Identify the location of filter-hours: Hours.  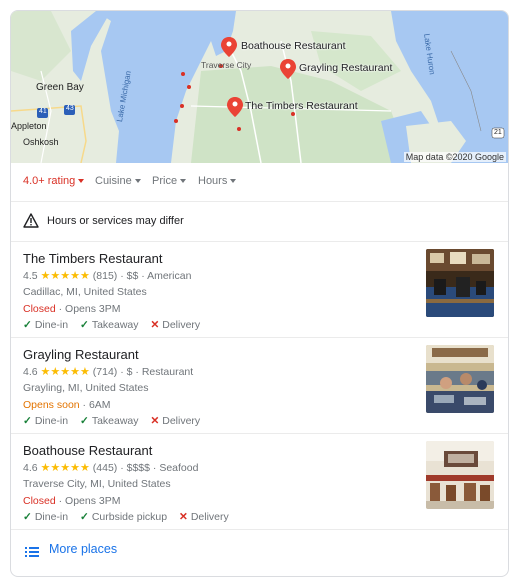
(217, 181).